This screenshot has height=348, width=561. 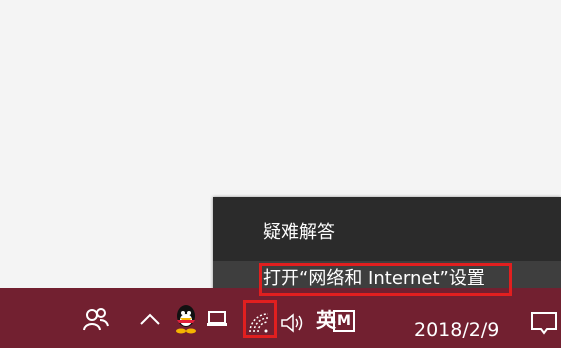 What do you see at coordinates (344, 321) in the screenshot?
I see `ime-mode-icon: M` at bounding box center [344, 321].